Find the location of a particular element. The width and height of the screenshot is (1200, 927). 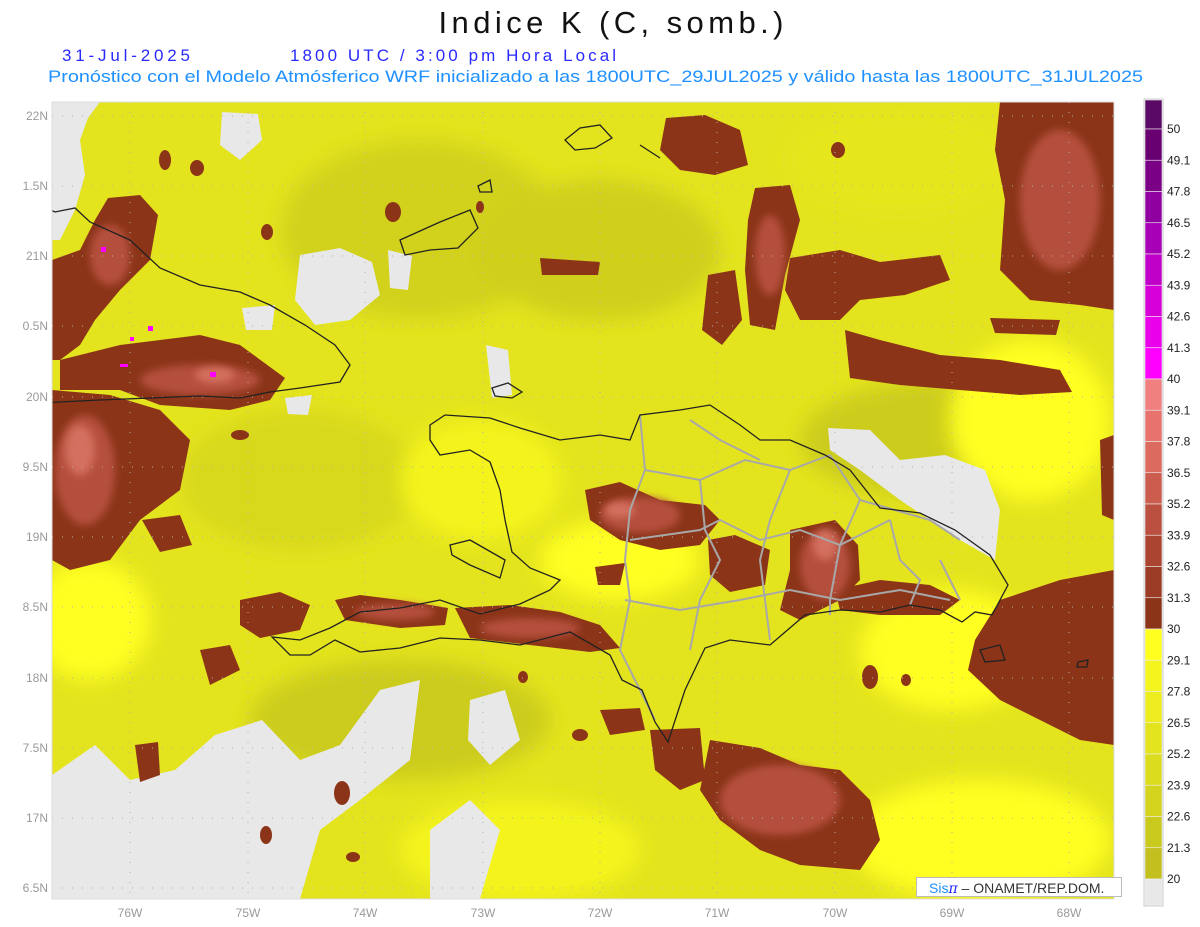

lon-label: 68W is located at coordinates (1069, 913).